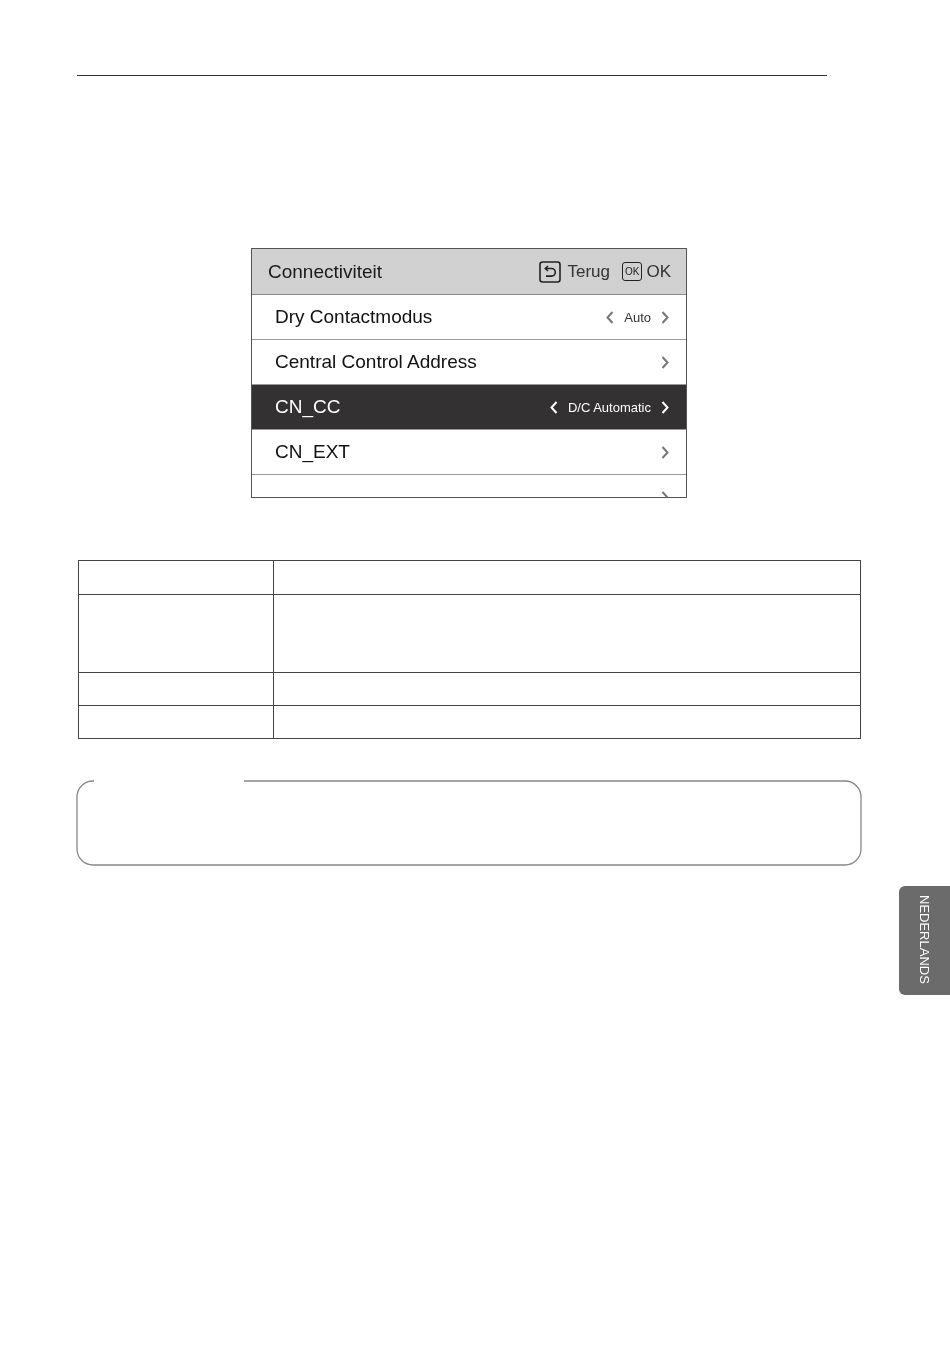 This screenshot has width=950, height=1348. I want to click on ok-label: OK, so click(658, 271).